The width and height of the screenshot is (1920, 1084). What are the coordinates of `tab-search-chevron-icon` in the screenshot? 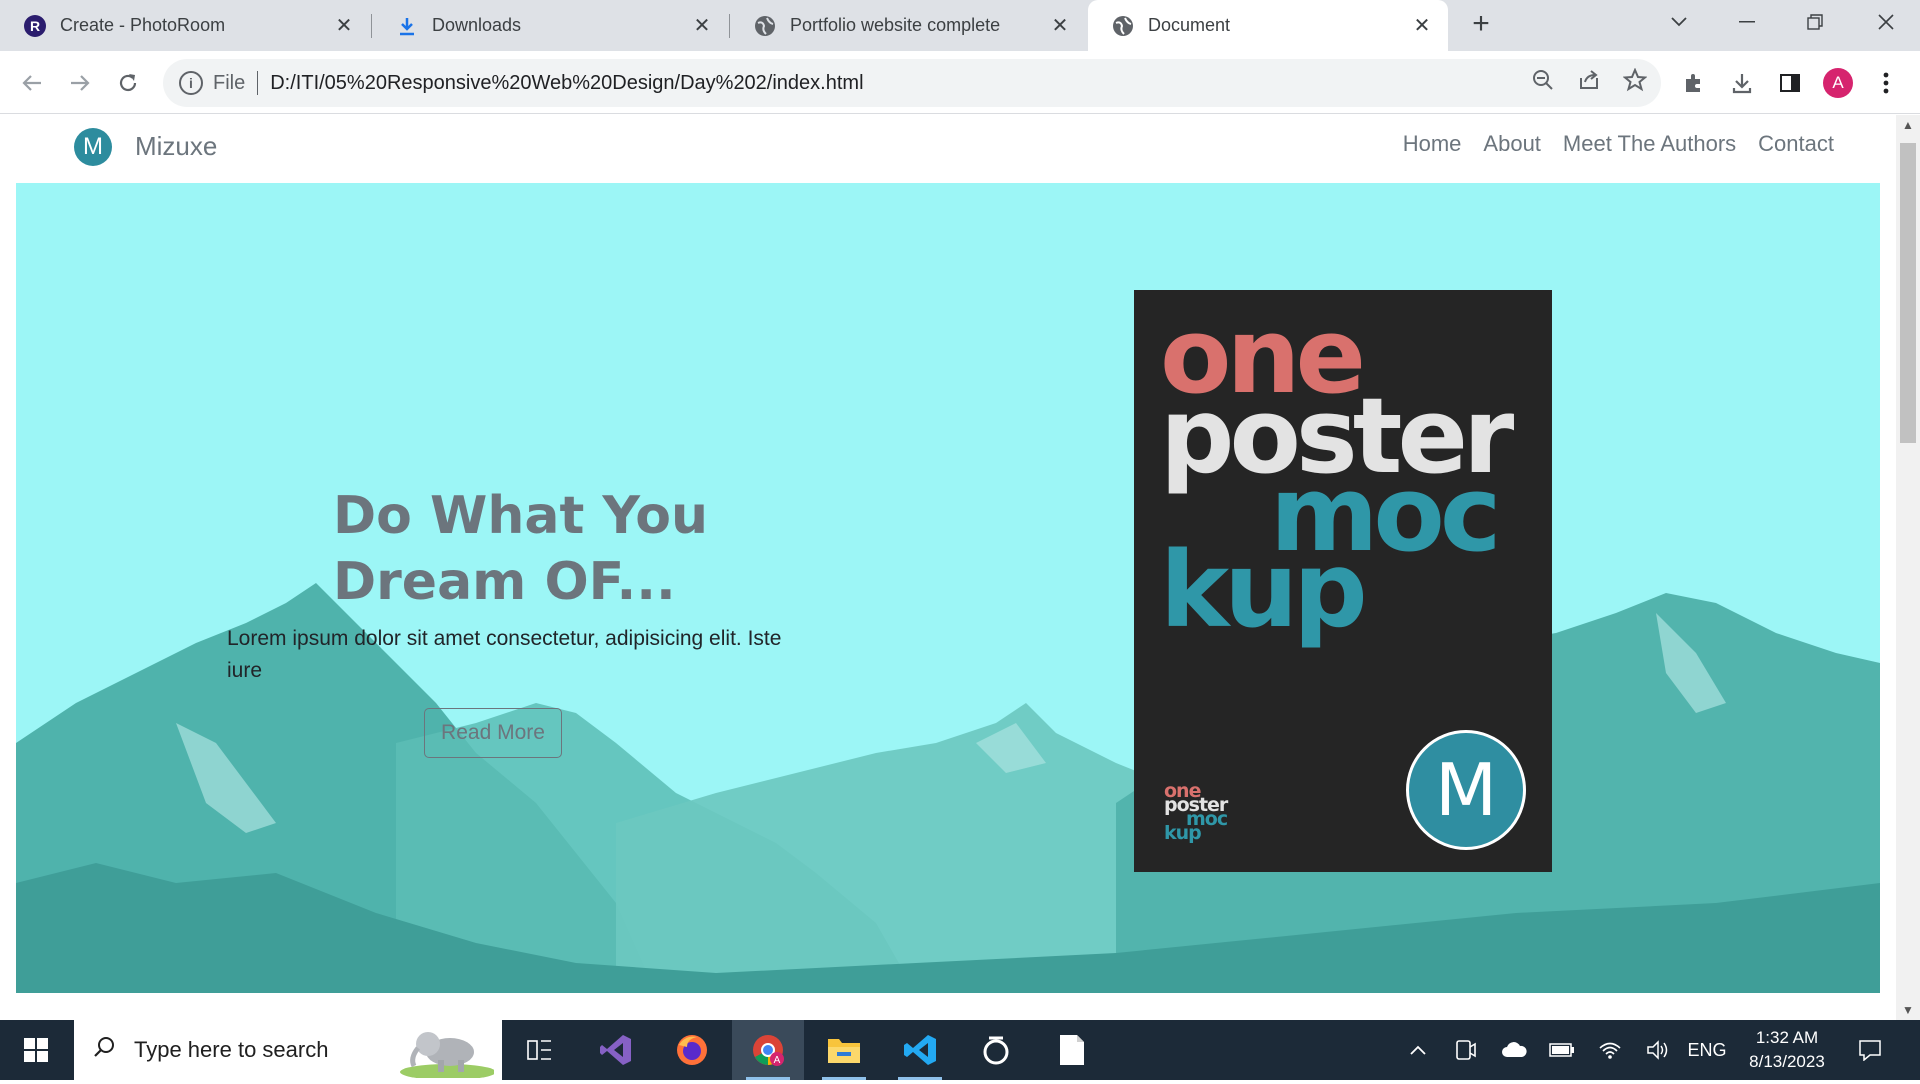 It's located at (1679, 22).